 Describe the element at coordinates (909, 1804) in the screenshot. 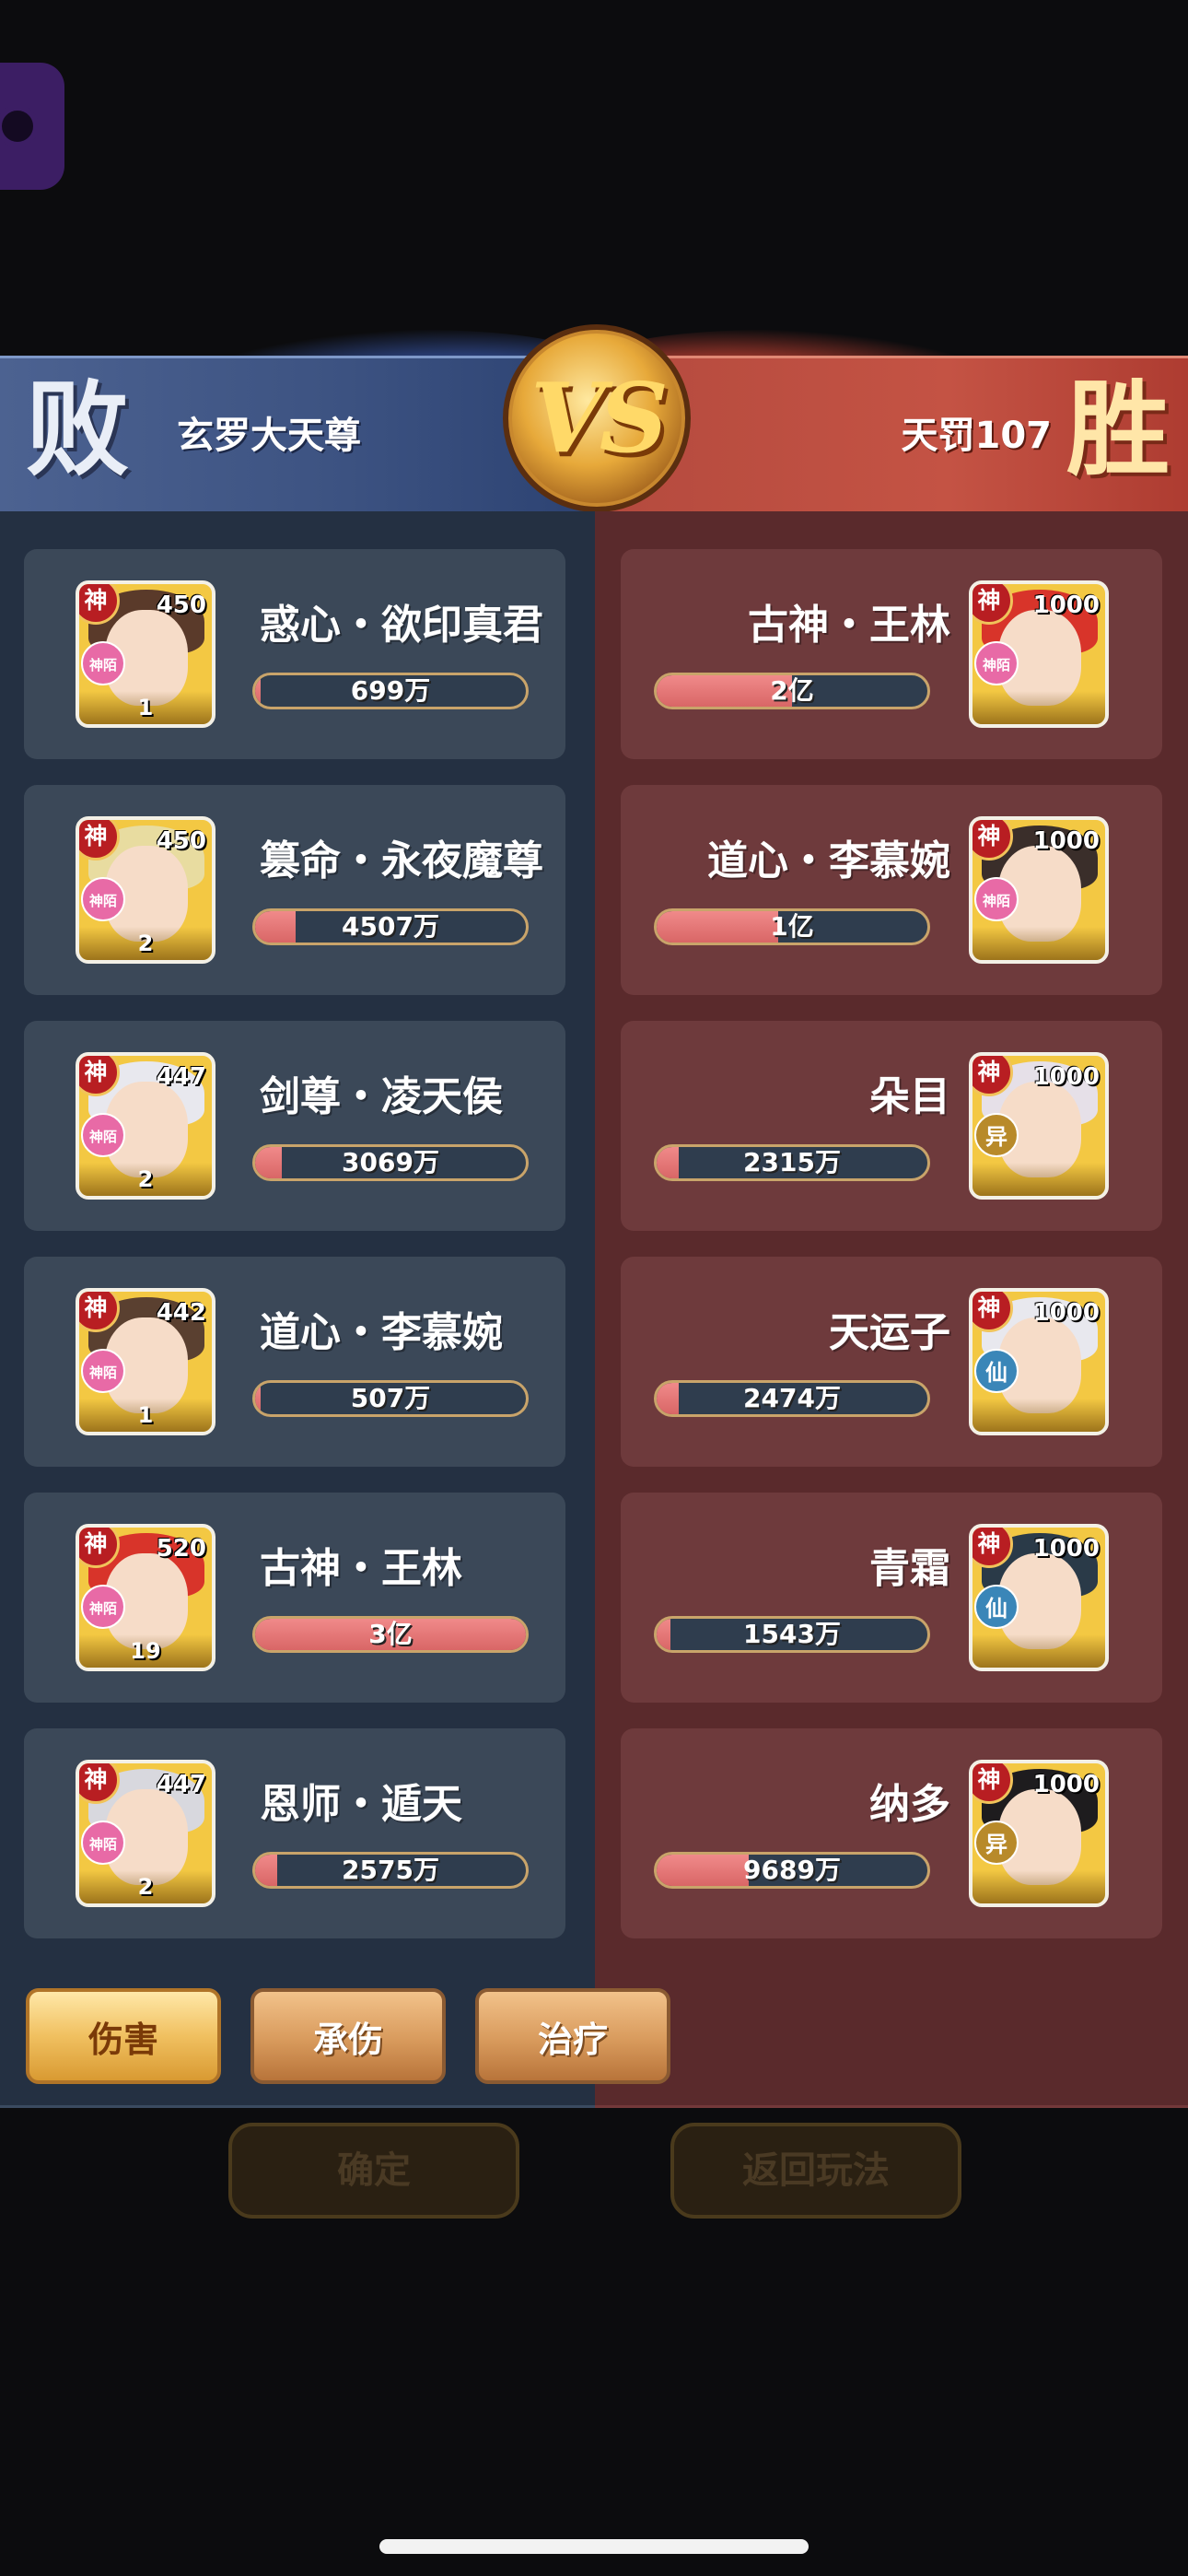

I see `hero-name: 纳多` at that location.